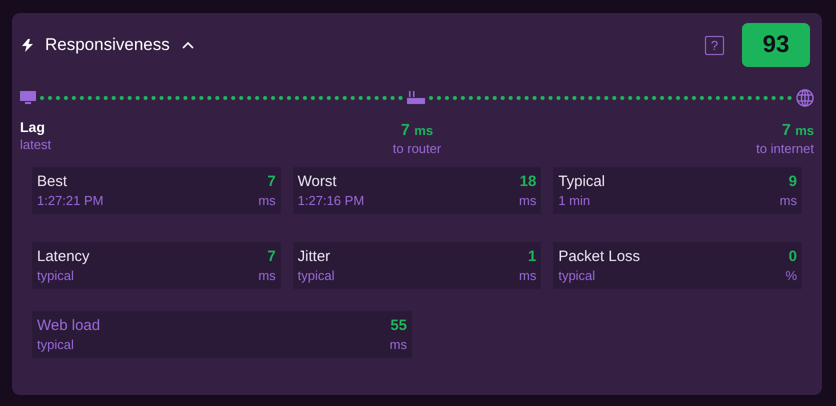 The image size is (836, 406). I want to click on stat-value: 9, so click(792, 182).